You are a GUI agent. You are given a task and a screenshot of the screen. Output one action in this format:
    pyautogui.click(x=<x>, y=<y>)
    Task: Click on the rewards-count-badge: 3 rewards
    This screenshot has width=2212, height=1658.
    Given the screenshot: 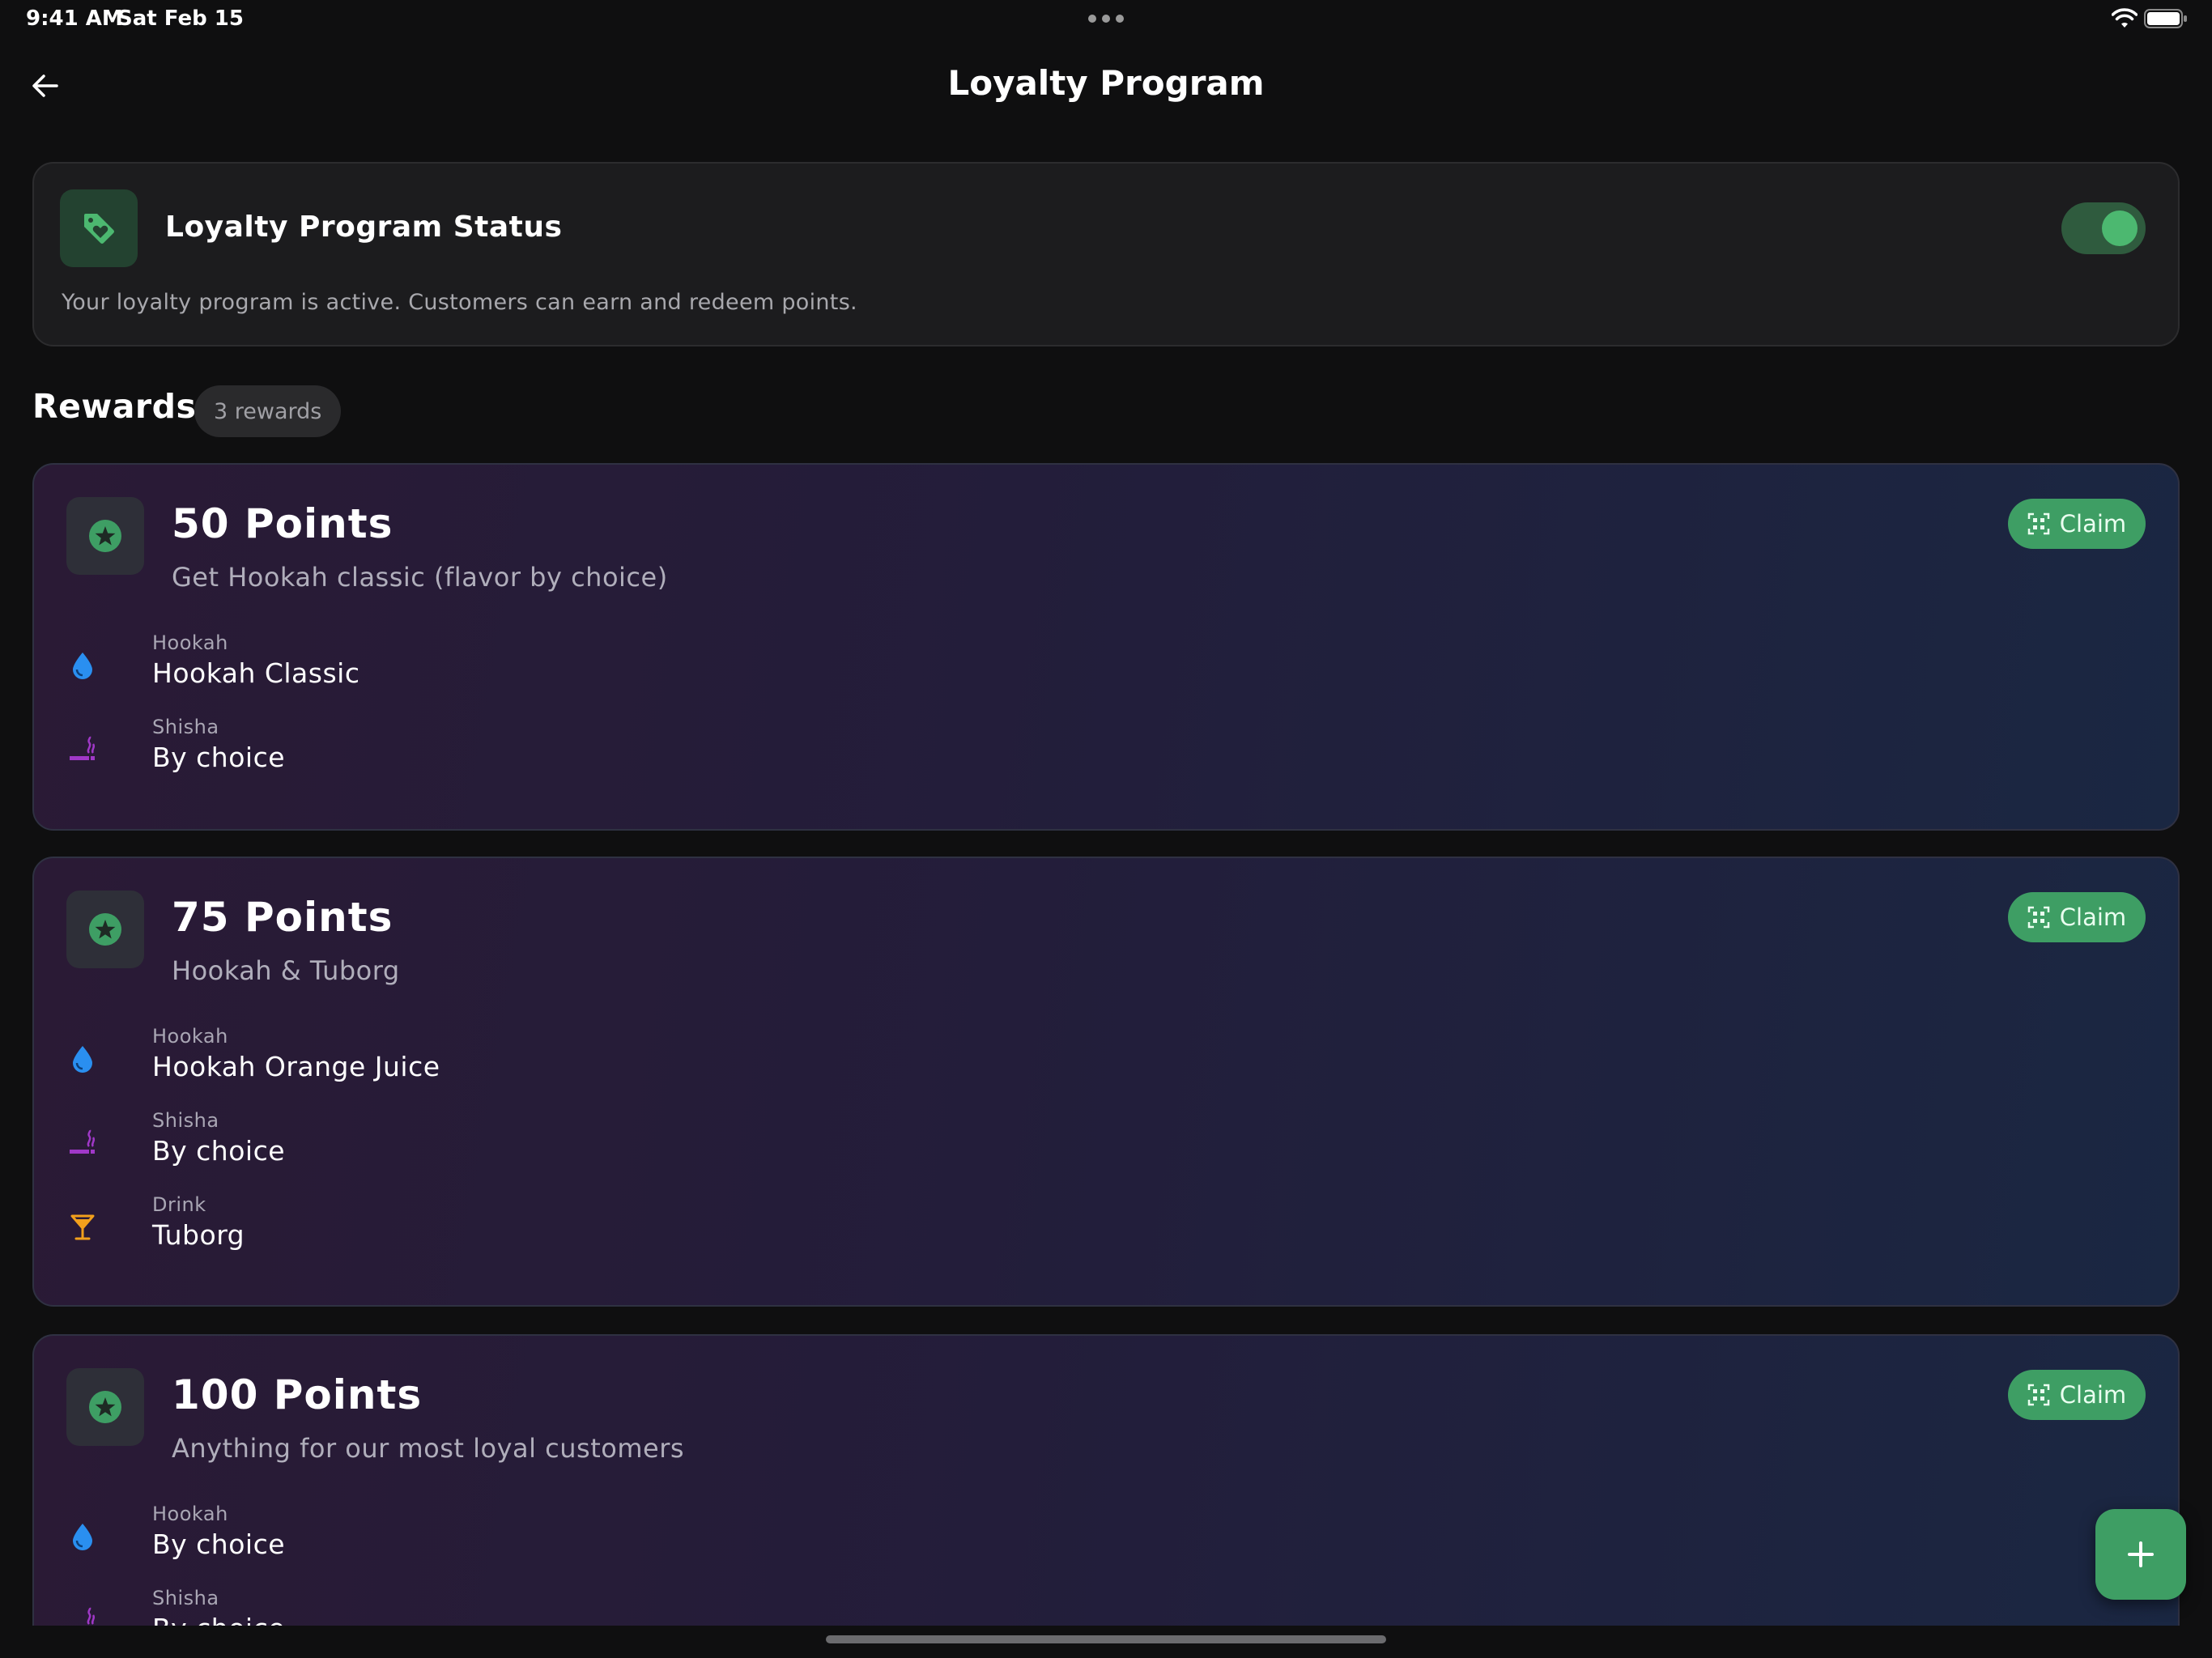 What is the action you would take?
    pyautogui.click(x=268, y=411)
    